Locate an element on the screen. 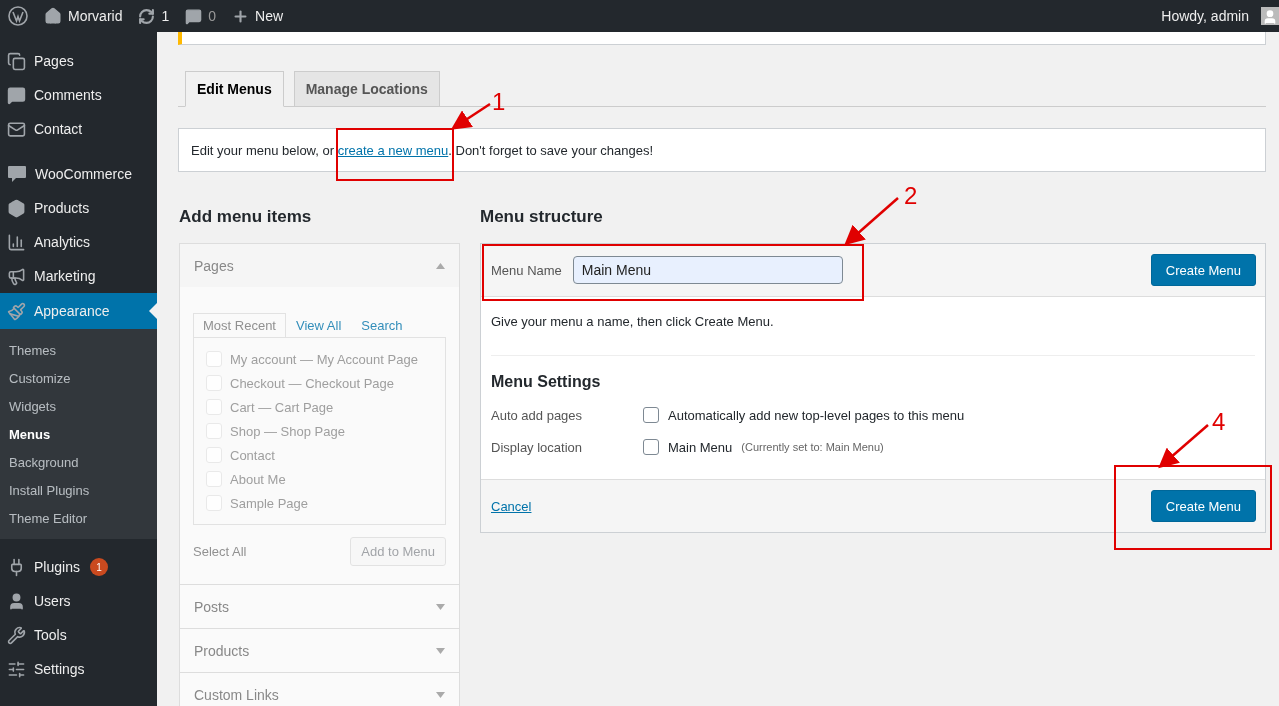 The width and height of the screenshot is (1279, 706). field-label: Menu Name is located at coordinates (526, 270).